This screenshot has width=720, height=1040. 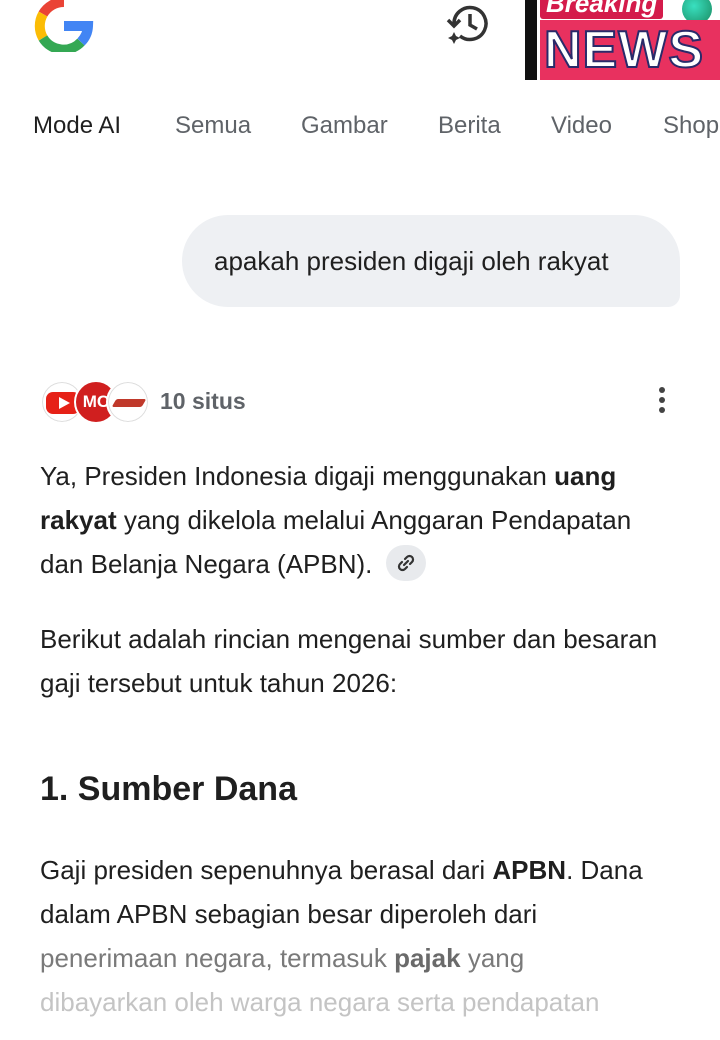 What do you see at coordinates (128, 402) in the screenshot?
I see `arrow-logo-icon` at bounding box center [128, 402].